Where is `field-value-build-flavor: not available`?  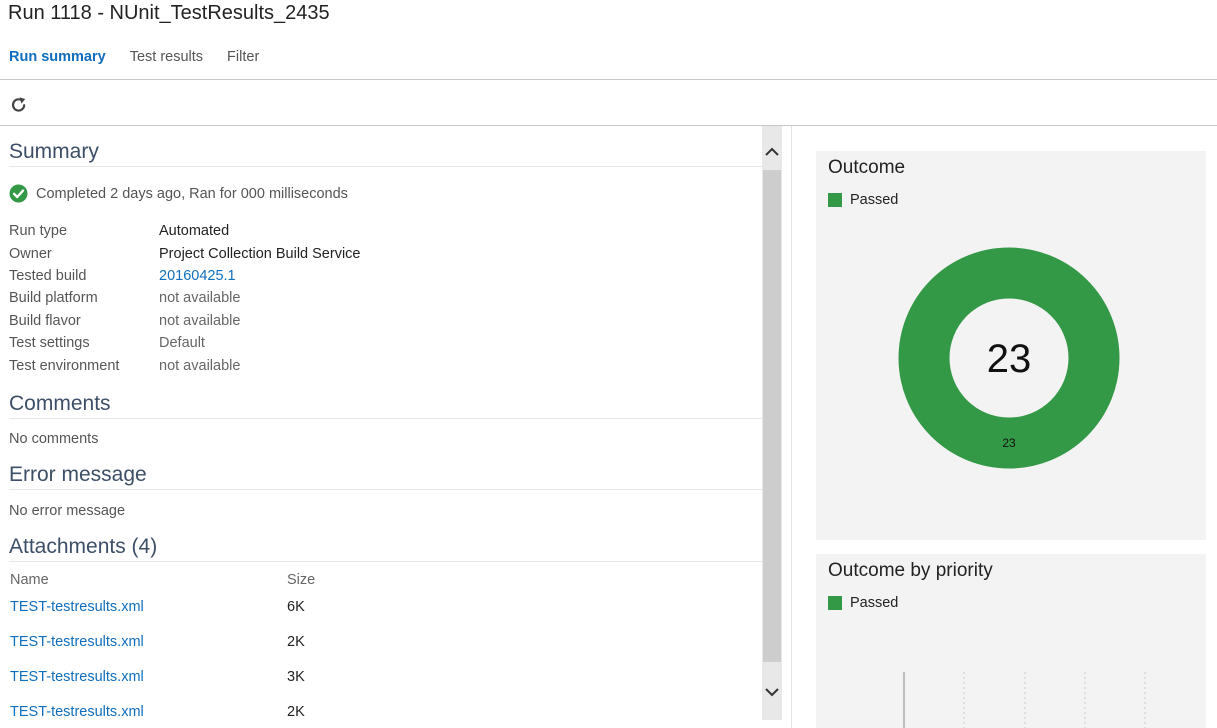
field-value-build-flavor: not available is located at coordinates (200, 321).